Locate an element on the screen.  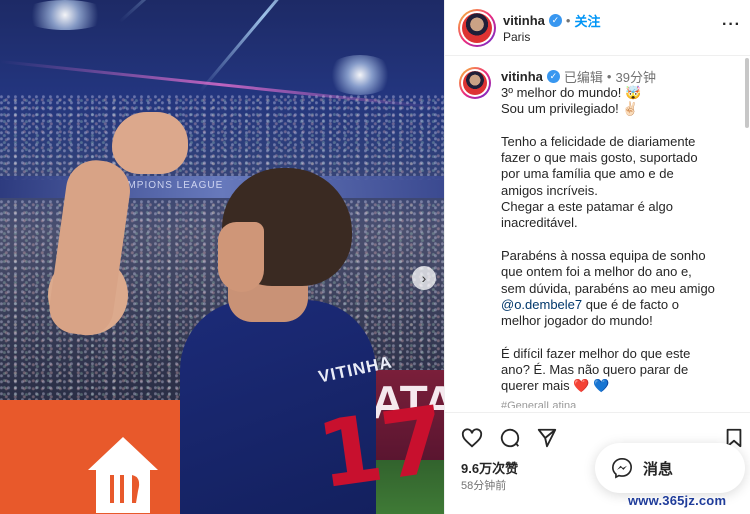
edited-label: 已编辑 is located at coordinates (583, 77).